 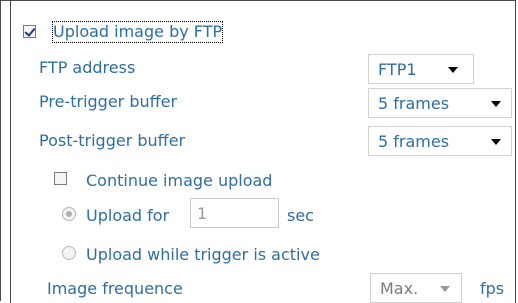 I want to click on image-frequence-value: Max., so click(x=399, y=288).